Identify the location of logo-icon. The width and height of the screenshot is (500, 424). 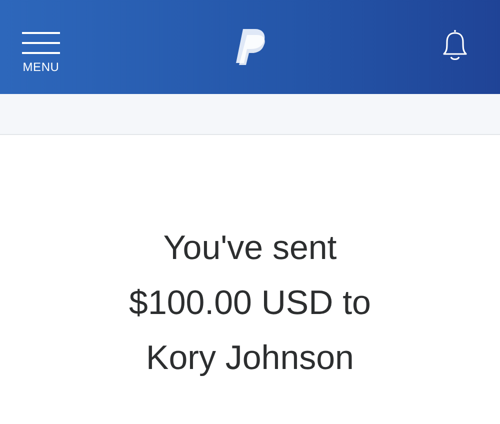
(250, 47).